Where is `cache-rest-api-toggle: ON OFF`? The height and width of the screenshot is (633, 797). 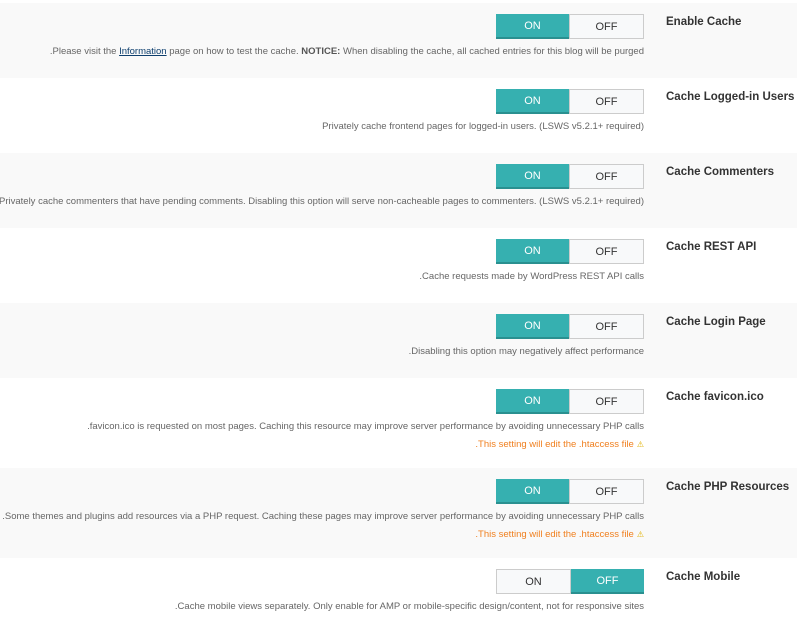
cache-rest-api-toggle: ON OFF is located at coordinates (570, 251).